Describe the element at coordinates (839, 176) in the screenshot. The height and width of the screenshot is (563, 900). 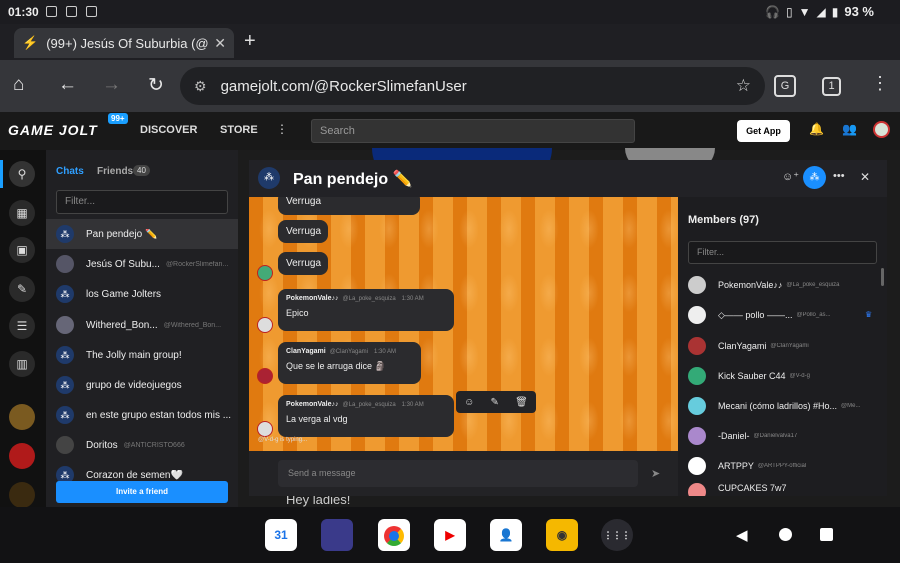
I see `more-options-icon: •••` at that location.